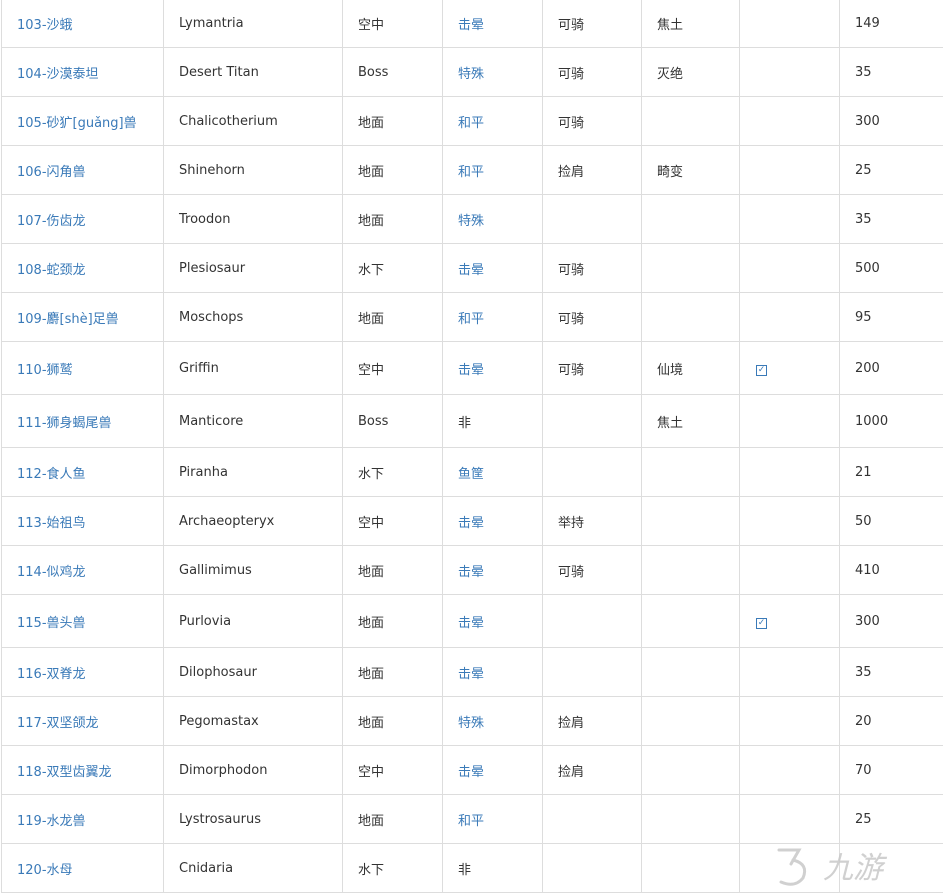 The width and height of the screenshot is (943, 896). Describe the element at coordinates (690, 170) in the screenshot. I see `map-zone-cell: 畸变` at that location.